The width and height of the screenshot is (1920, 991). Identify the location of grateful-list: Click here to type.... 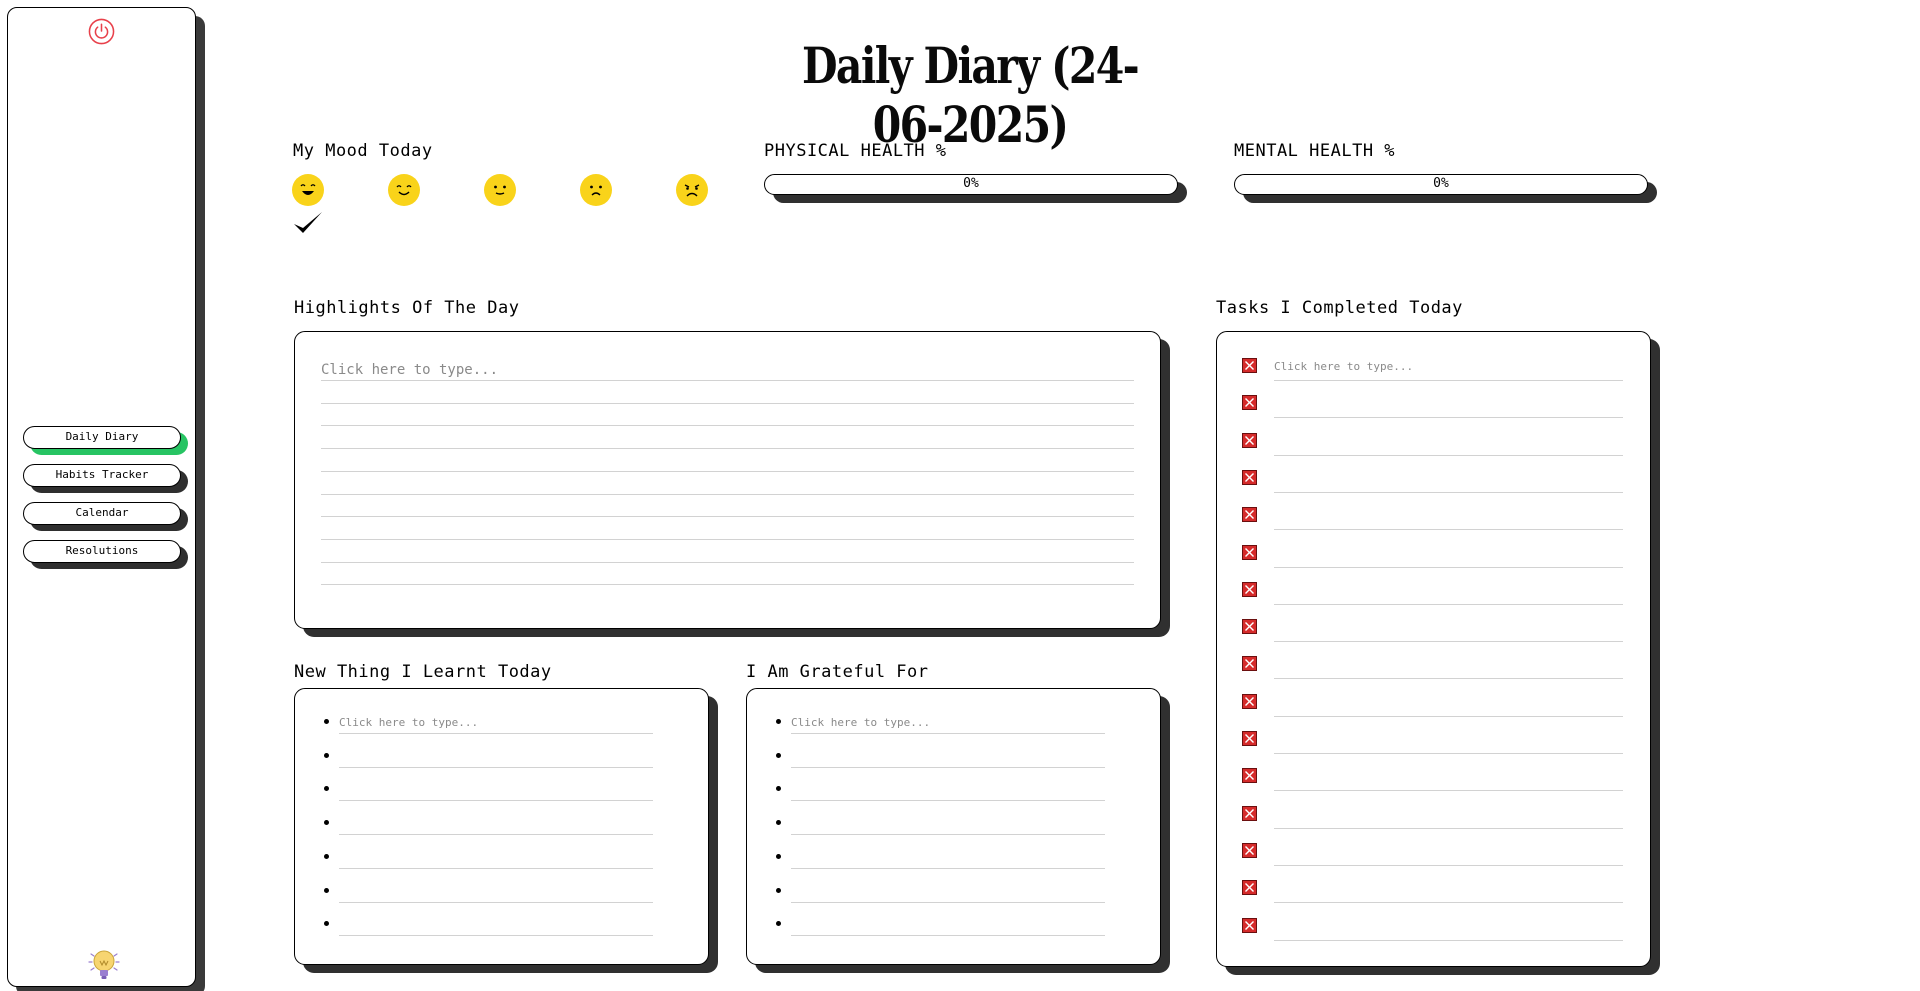
(953, 826).